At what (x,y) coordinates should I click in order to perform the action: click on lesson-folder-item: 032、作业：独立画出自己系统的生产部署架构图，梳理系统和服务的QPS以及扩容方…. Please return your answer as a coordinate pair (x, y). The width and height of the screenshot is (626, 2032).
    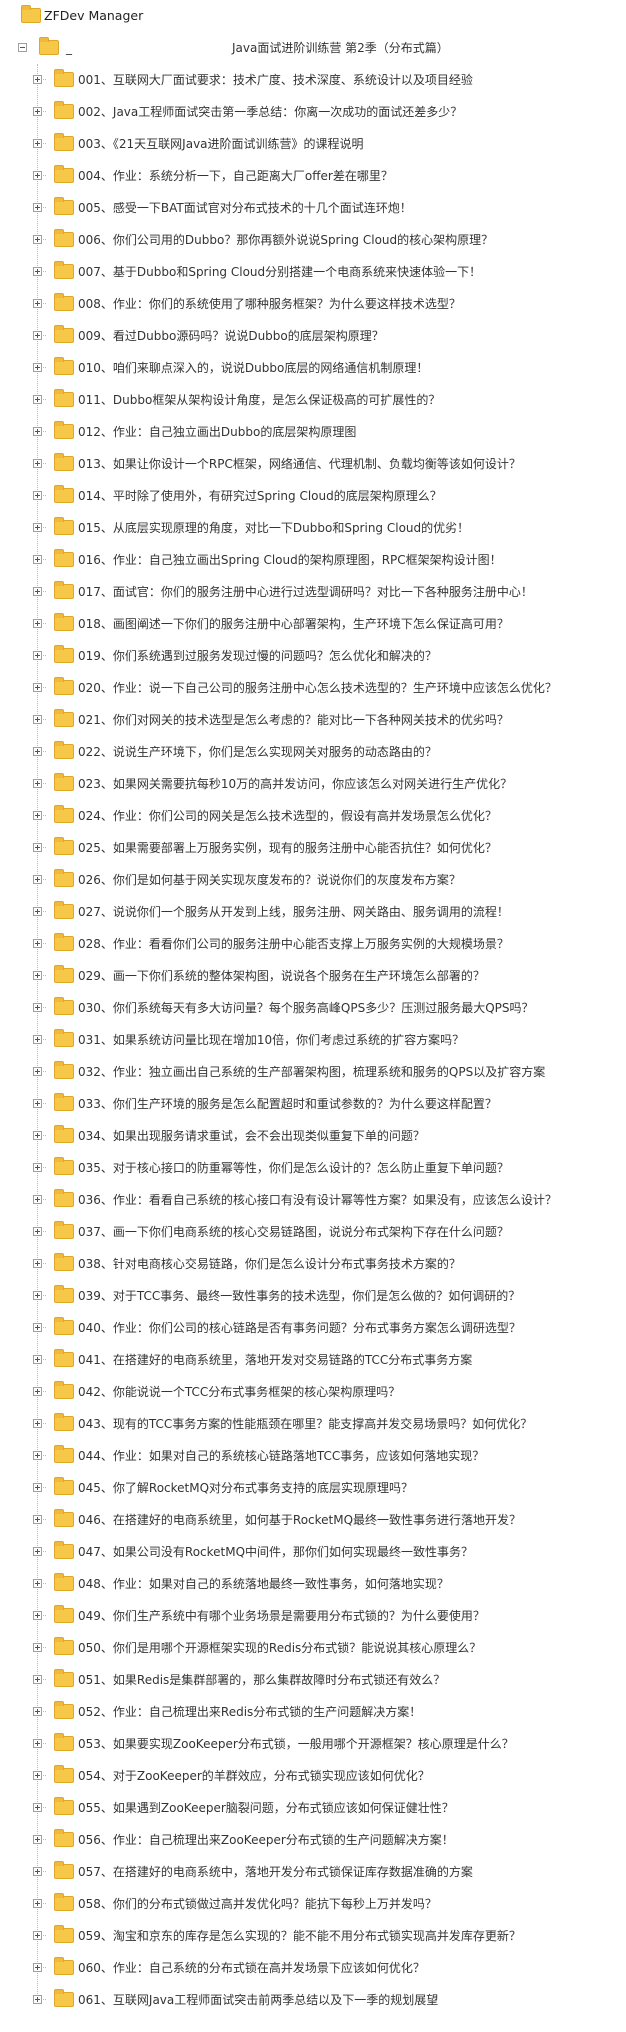
    Looking at the image, I should click on (313, 1072).